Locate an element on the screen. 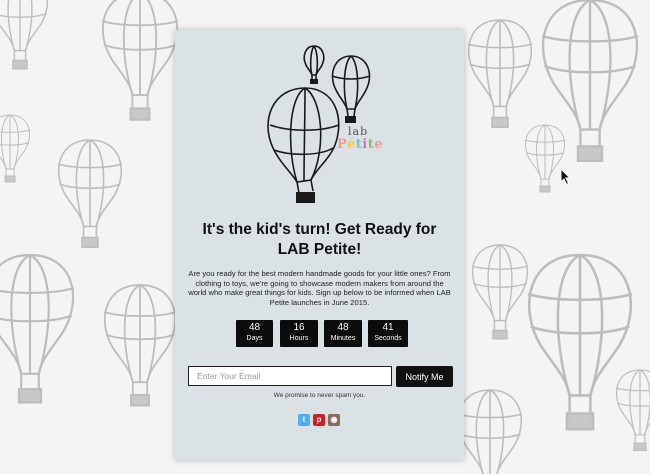 The width and height of the screenshot is (650, 474). logo-letter: e is located at coordinates (378, 144).